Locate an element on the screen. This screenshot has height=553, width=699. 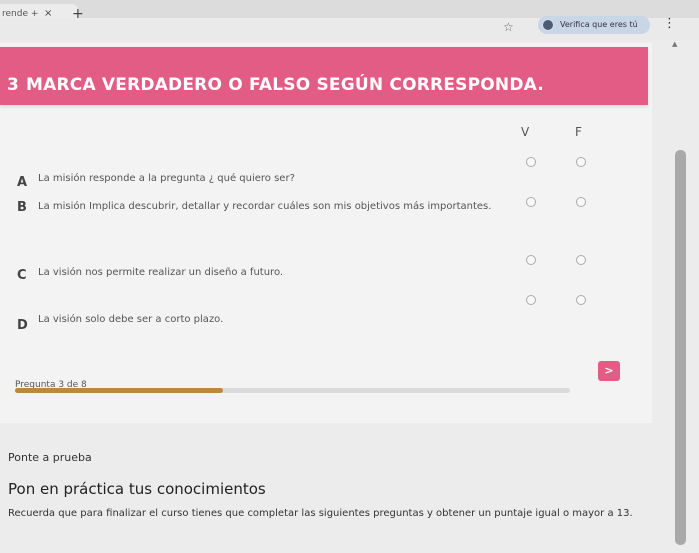
radio-false-c is located at coordinates (581, 260).